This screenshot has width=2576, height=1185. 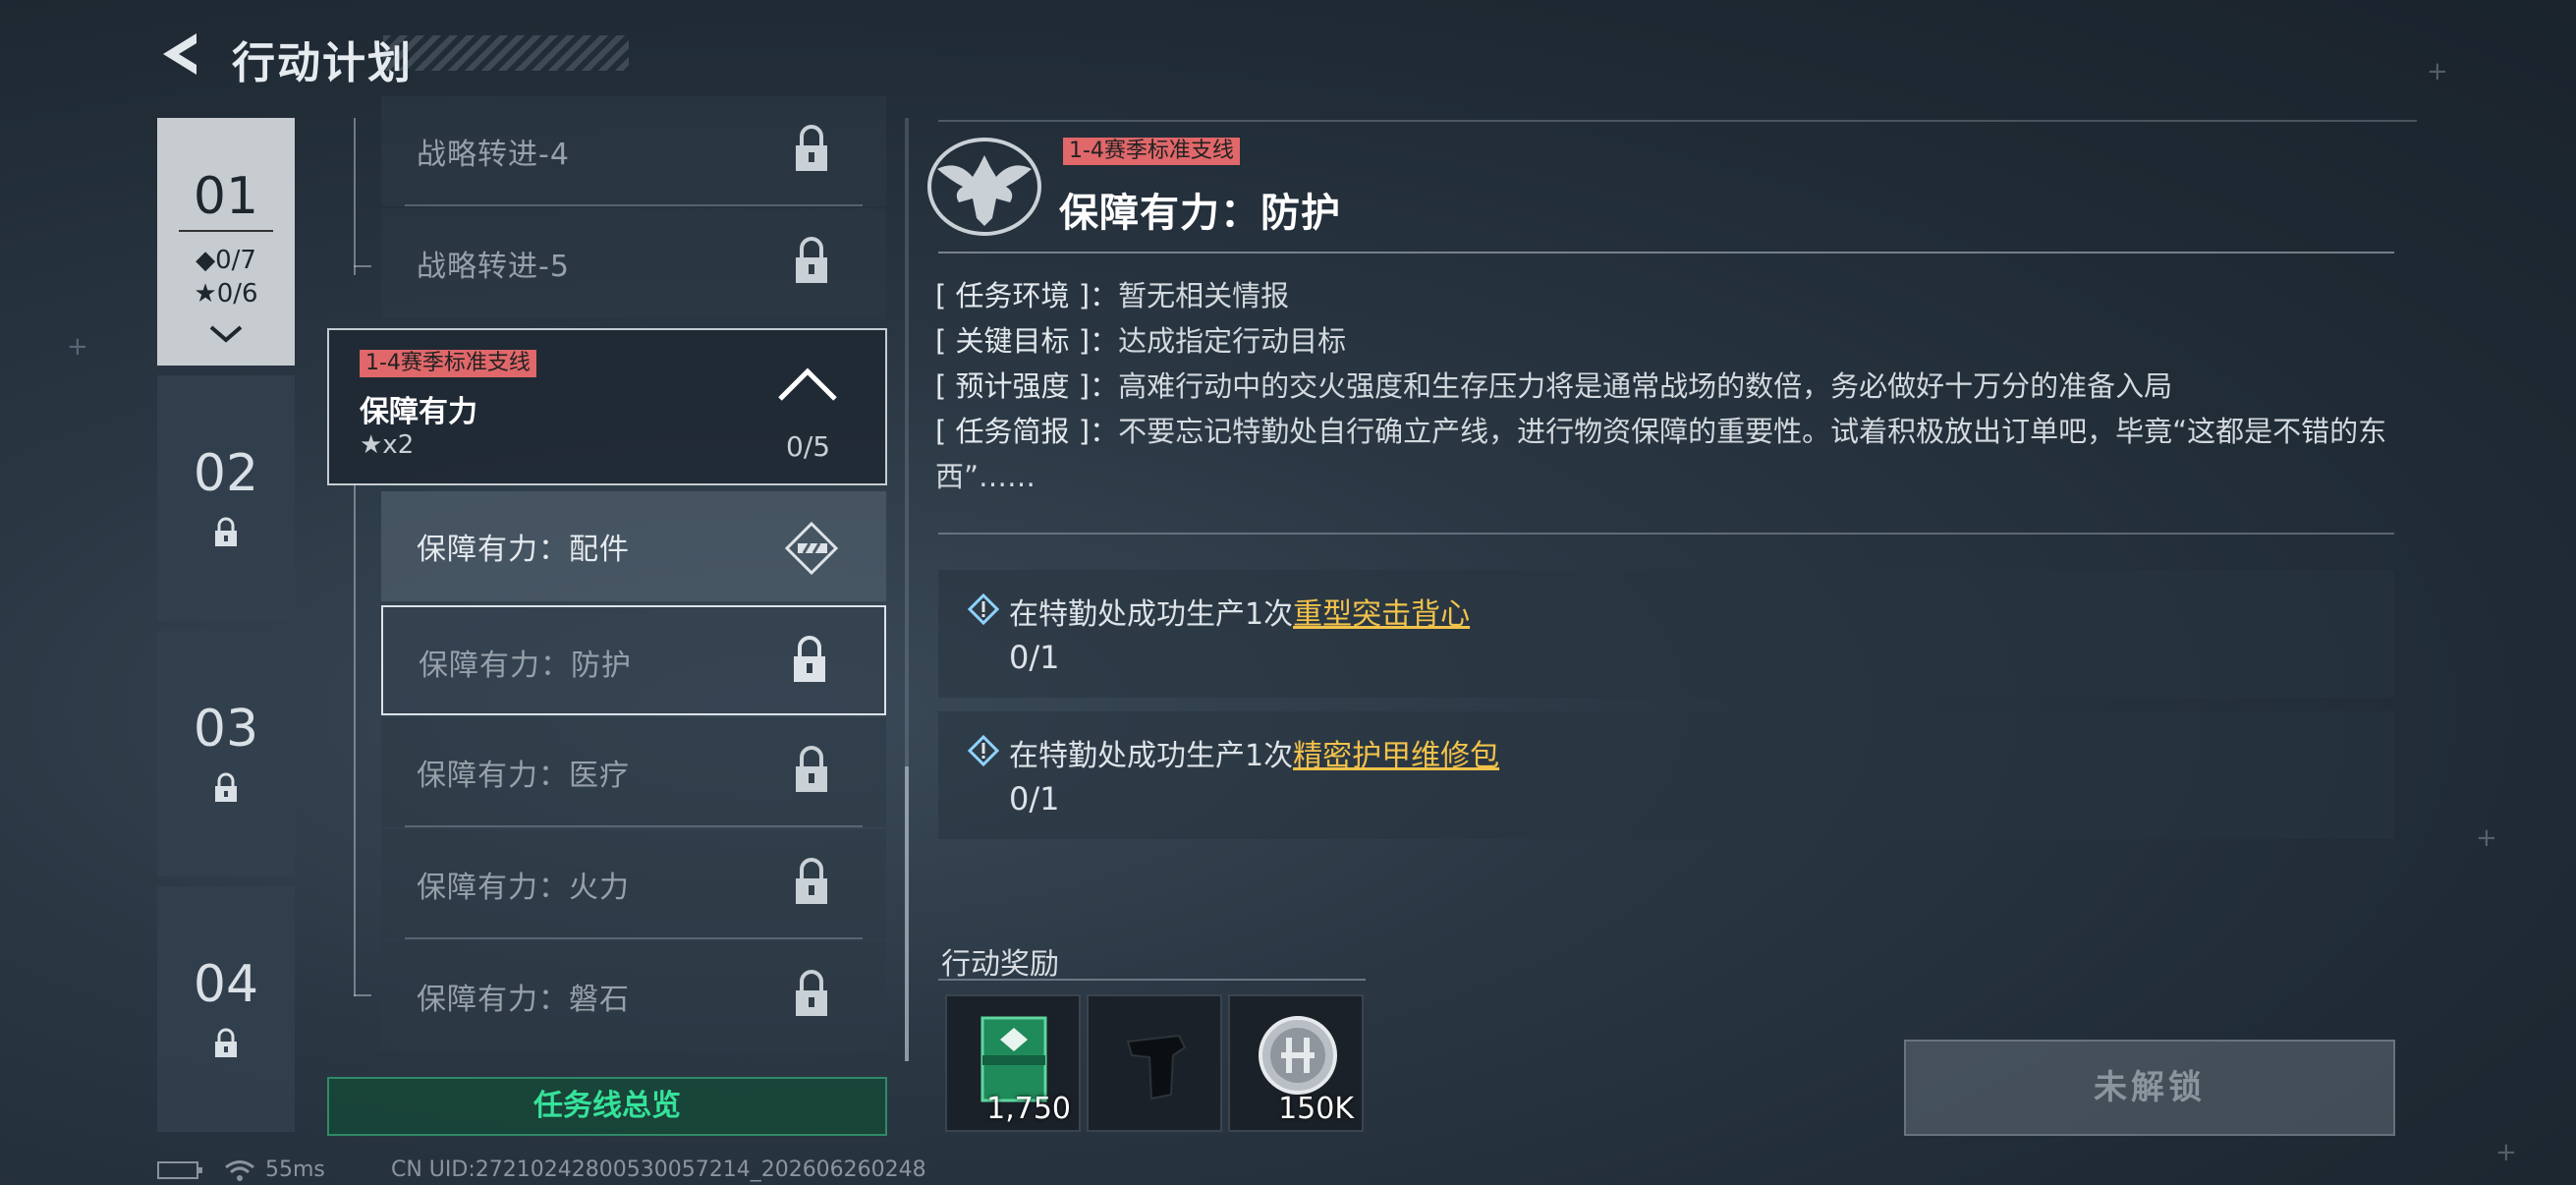 What do you see at coordinates (1232, 341) in the screenshot?
I see `info-value: 达成指定行动目标` at bounding box center [1232, 341].